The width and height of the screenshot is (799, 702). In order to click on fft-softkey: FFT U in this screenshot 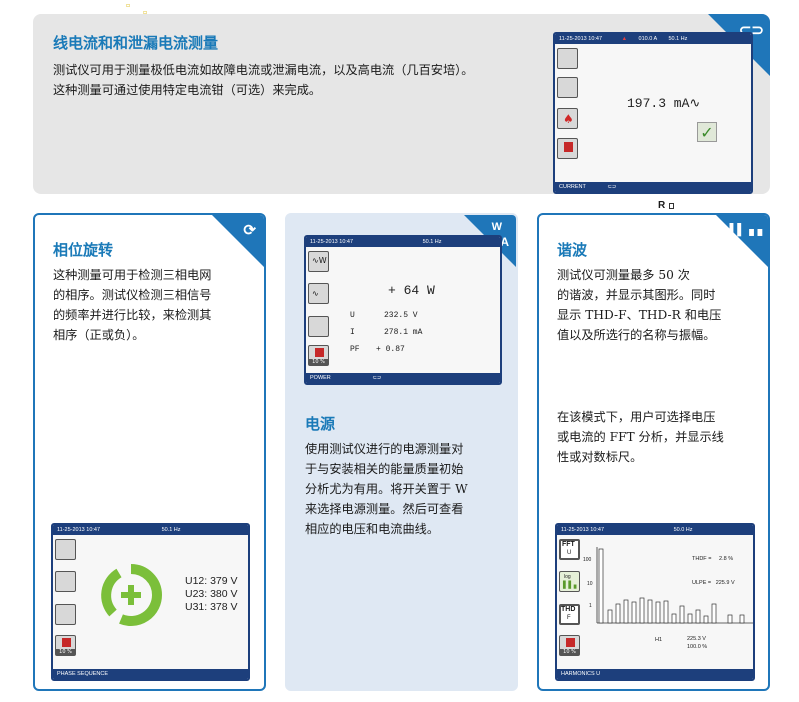, I will do `click(569, 549)`.